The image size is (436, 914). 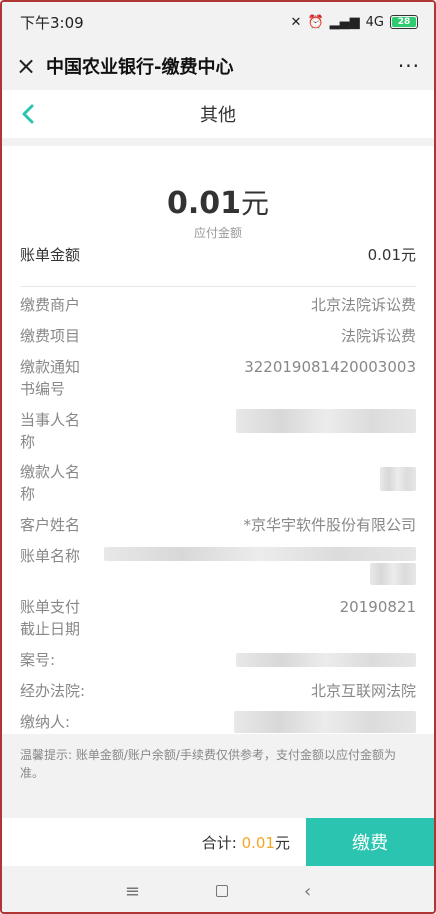 I want to click on detail-value: 北京法院诉讼费, so click(x=363, y=305).